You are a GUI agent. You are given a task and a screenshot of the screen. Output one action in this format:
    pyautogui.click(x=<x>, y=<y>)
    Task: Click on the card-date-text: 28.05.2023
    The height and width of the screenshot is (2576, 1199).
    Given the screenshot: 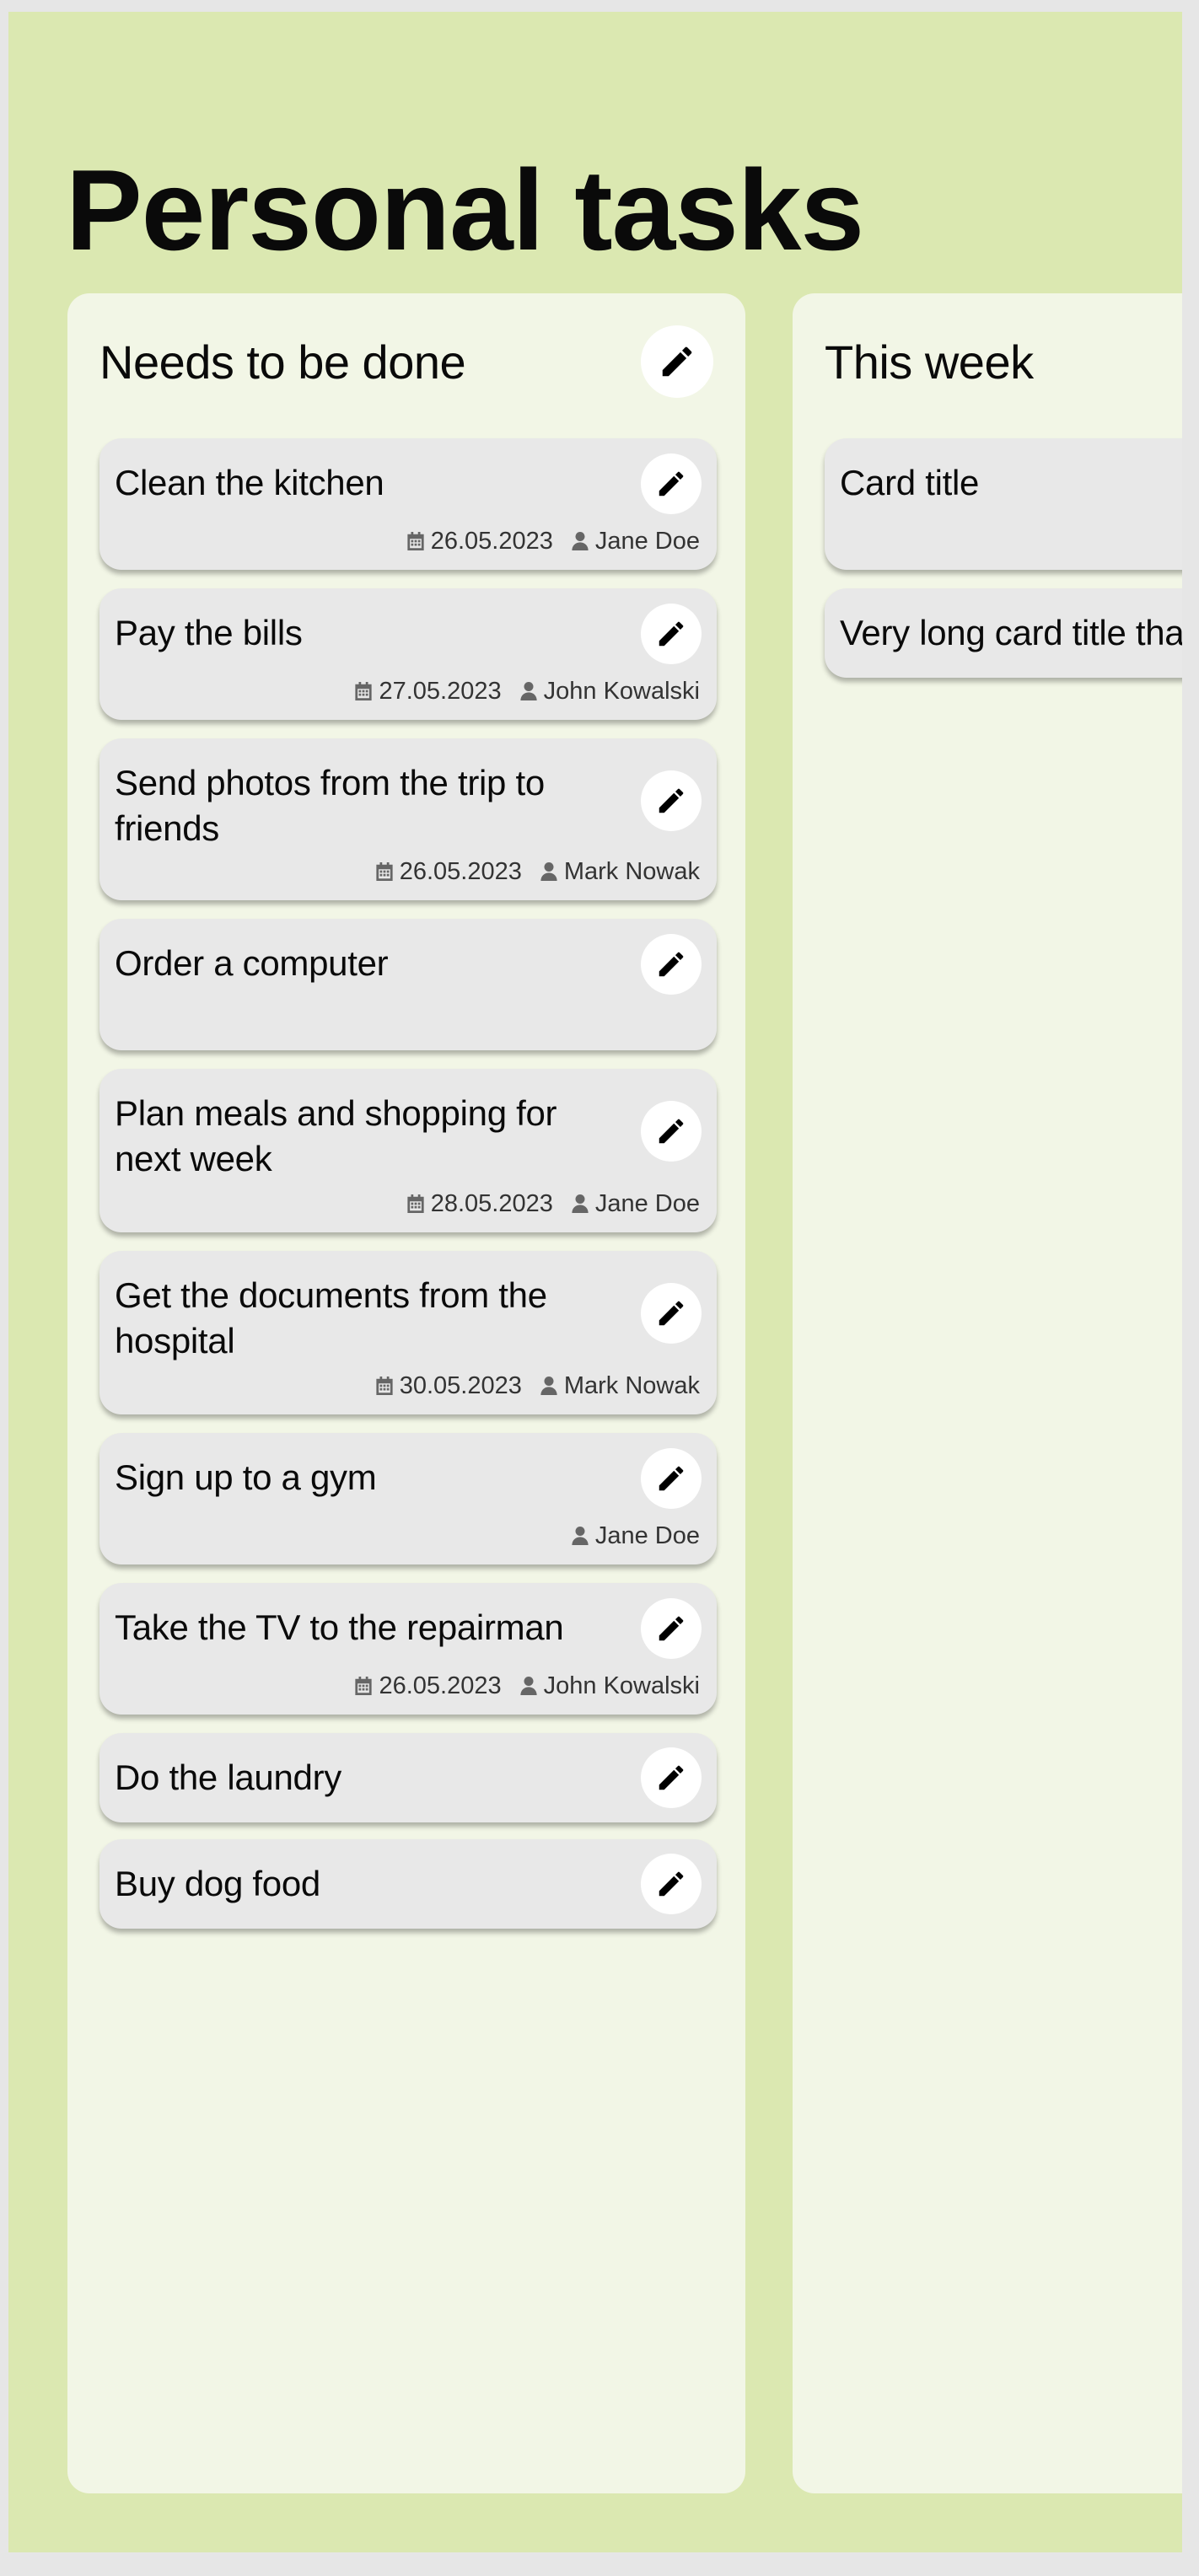 What is the action you would take?
    pyautogui.click(x=491, y=1203)
    